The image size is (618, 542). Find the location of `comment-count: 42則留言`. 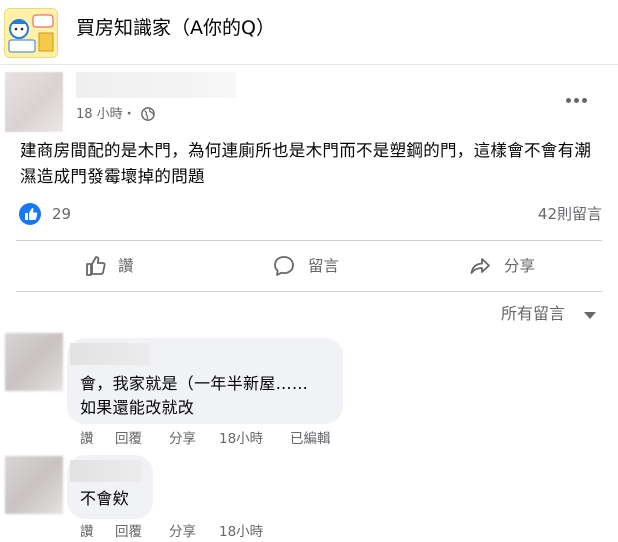

comment-count: 42則留言 is located at coordinates (570, 214).